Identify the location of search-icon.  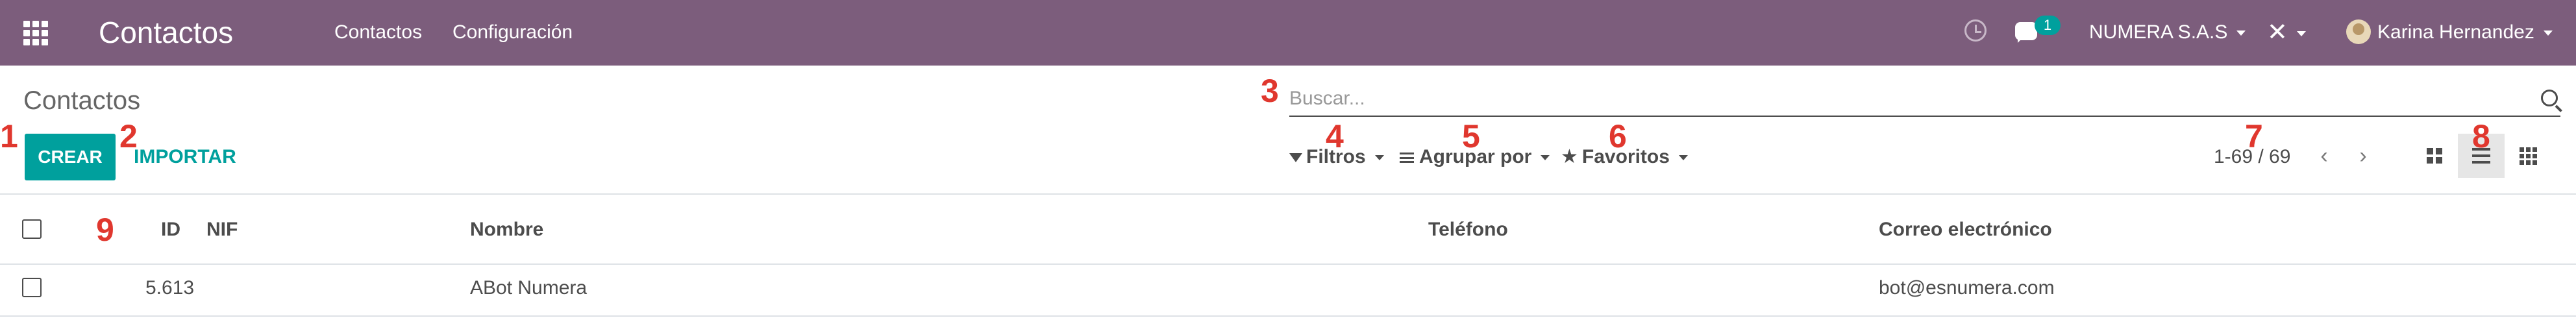
(2549, 98).